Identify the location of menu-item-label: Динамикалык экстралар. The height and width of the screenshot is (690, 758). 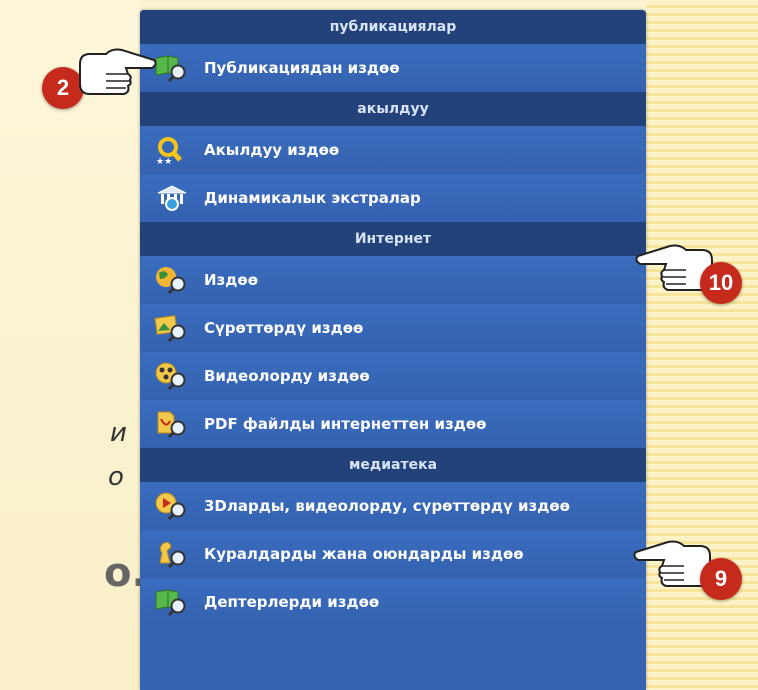
(312, 198).